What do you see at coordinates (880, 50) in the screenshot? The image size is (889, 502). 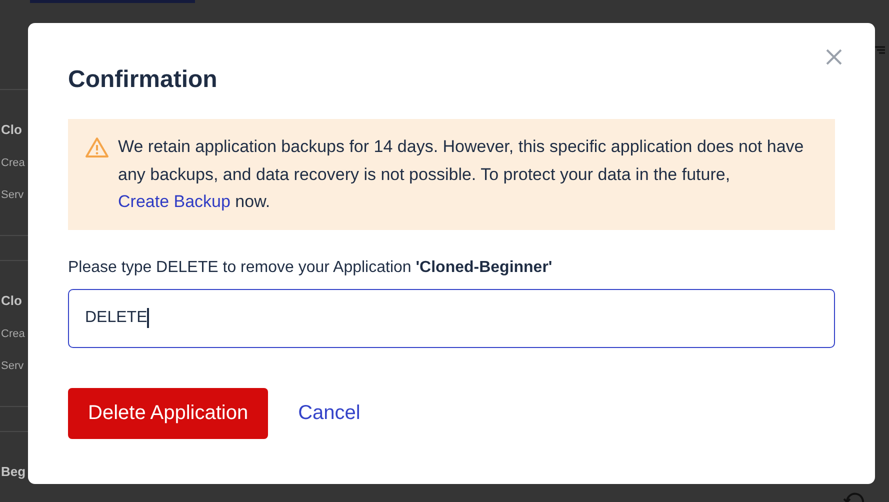 I see `filter-icon` at bounding box center [880, 50].